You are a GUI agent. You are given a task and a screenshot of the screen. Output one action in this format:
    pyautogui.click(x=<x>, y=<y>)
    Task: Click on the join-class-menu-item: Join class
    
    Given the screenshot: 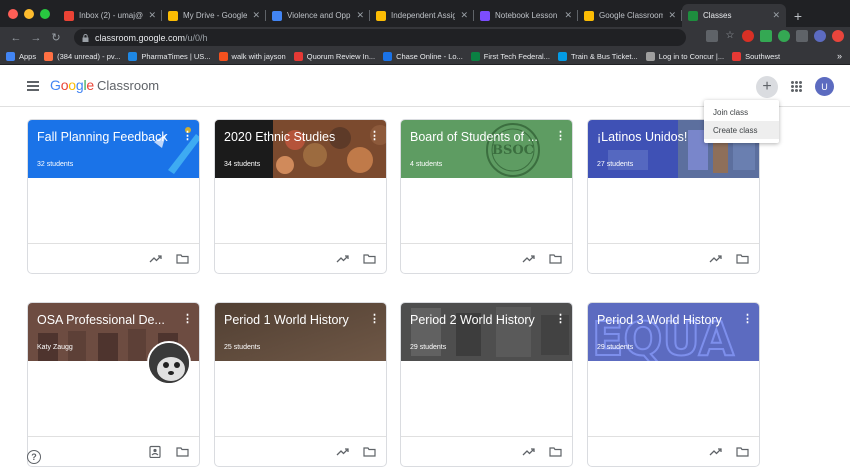 What is the action you would take?
    pyautogui.click(x=741, y=112)
    